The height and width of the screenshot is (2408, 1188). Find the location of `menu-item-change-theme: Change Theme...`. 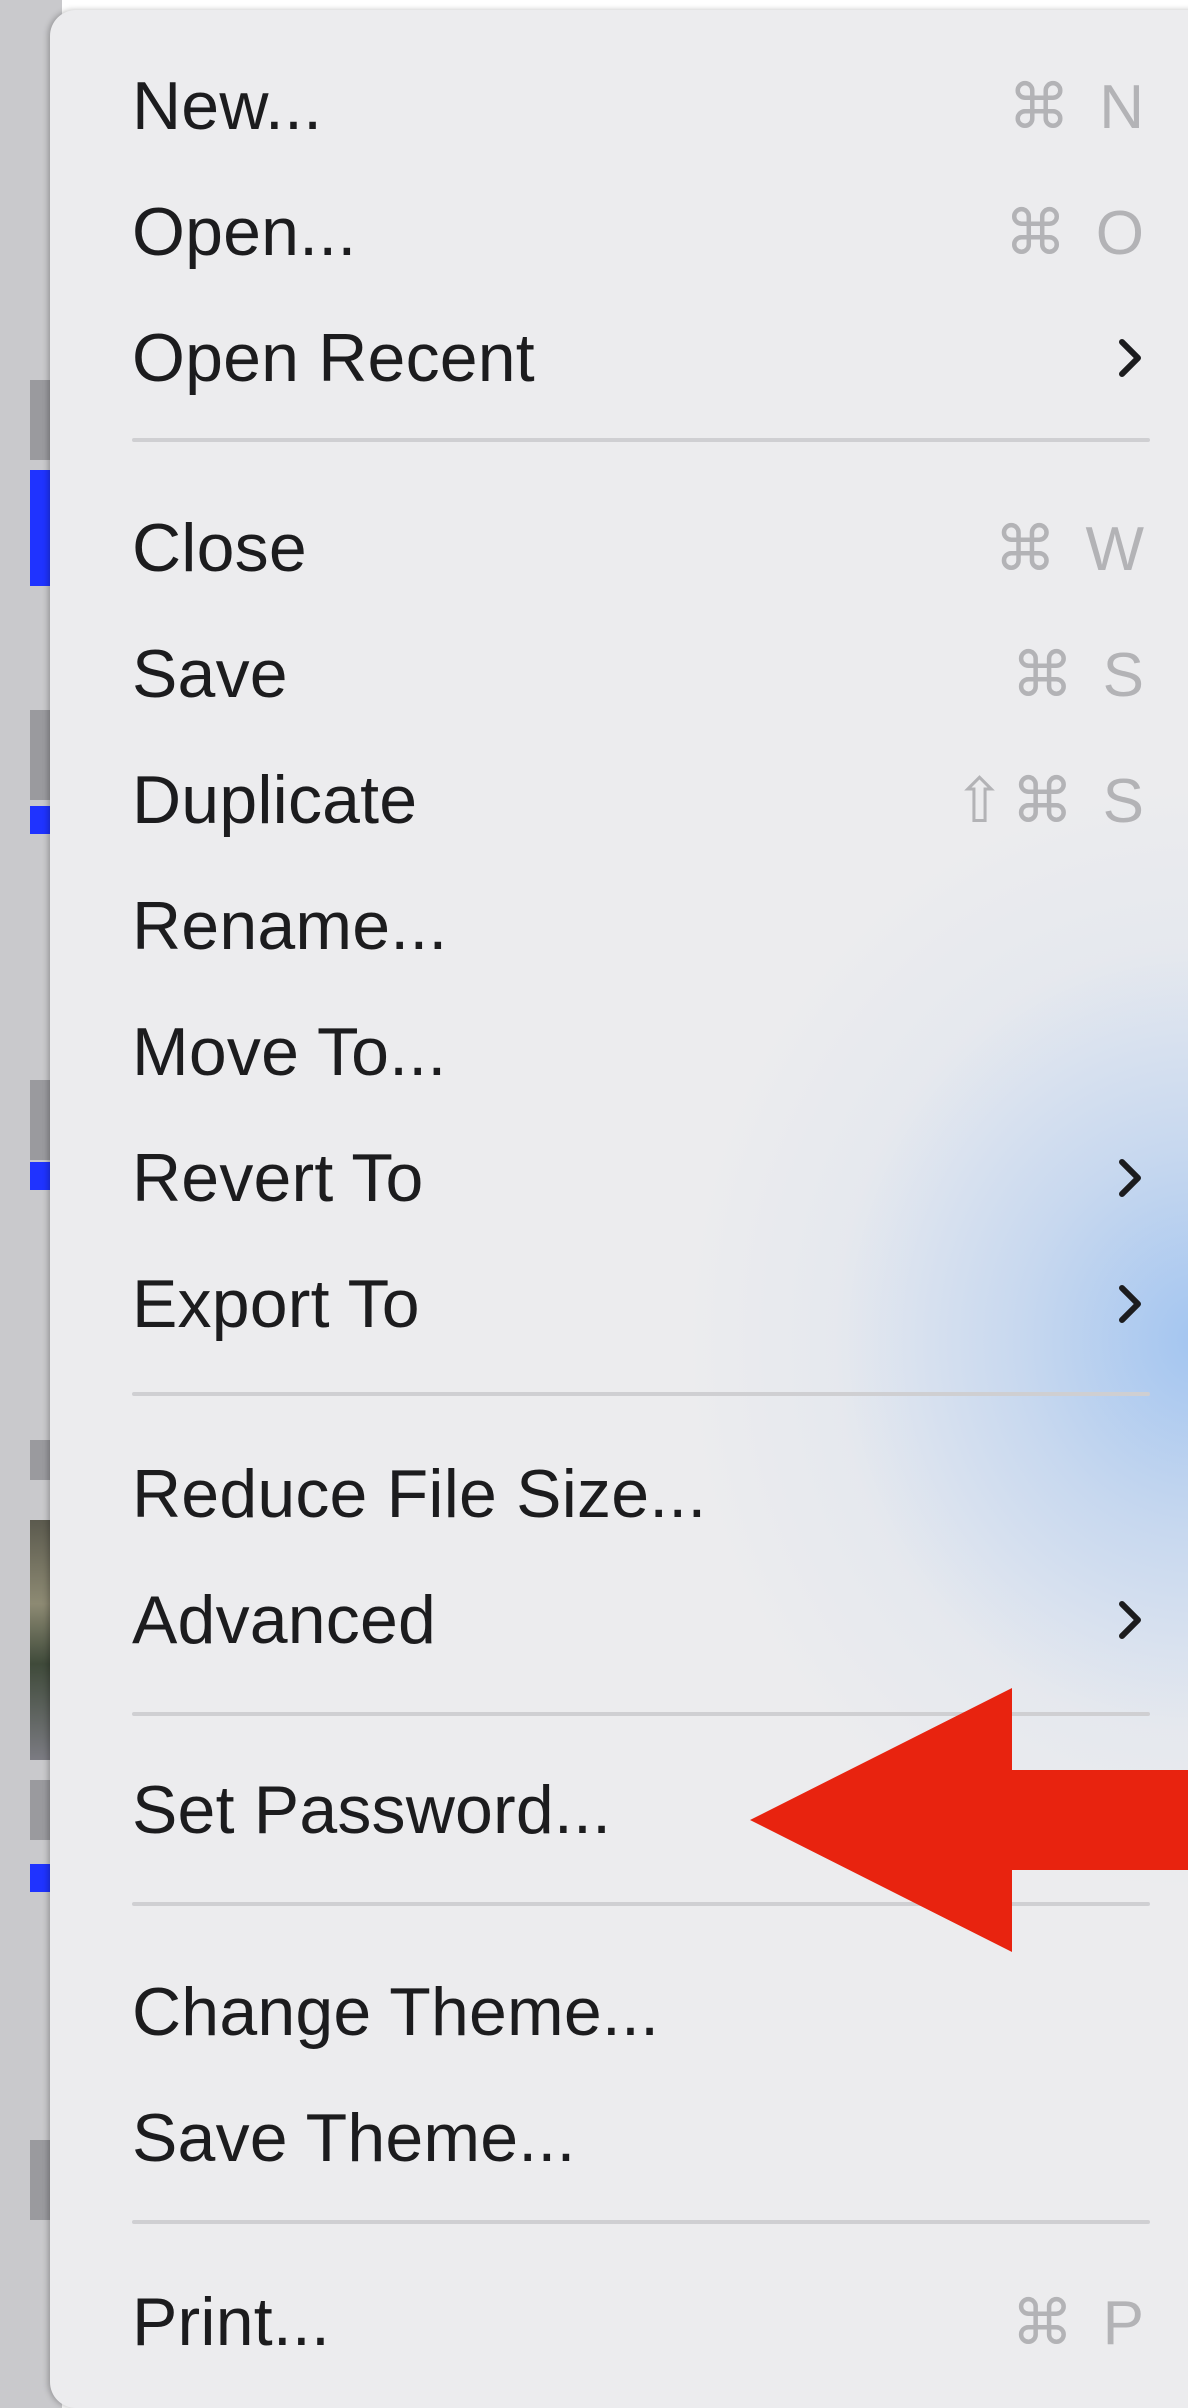

menu-item-change-theme: Change Theme... is located at coordinates (641, 2012).